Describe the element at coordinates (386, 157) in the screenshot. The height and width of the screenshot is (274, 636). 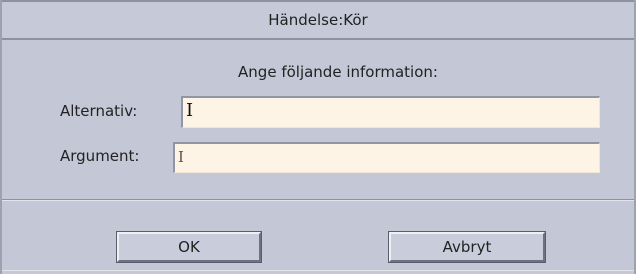
I see `argument-field: I` at that location.